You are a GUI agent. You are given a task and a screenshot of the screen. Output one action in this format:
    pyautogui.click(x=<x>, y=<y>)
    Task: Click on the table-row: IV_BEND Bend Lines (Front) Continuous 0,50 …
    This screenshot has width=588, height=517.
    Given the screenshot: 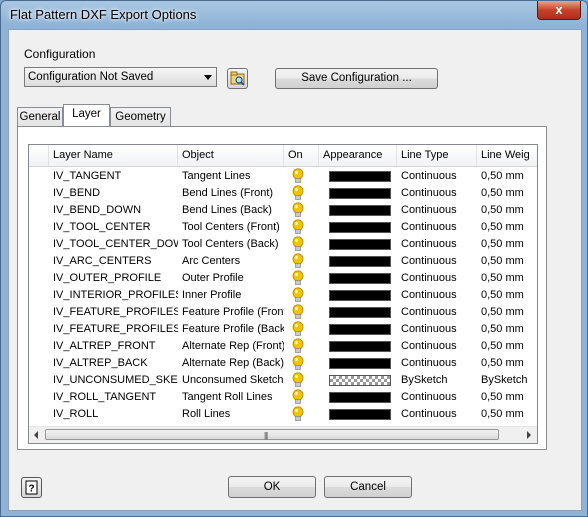 What is the action you would take?
    pyautogui.click(x=283, y=193)
    